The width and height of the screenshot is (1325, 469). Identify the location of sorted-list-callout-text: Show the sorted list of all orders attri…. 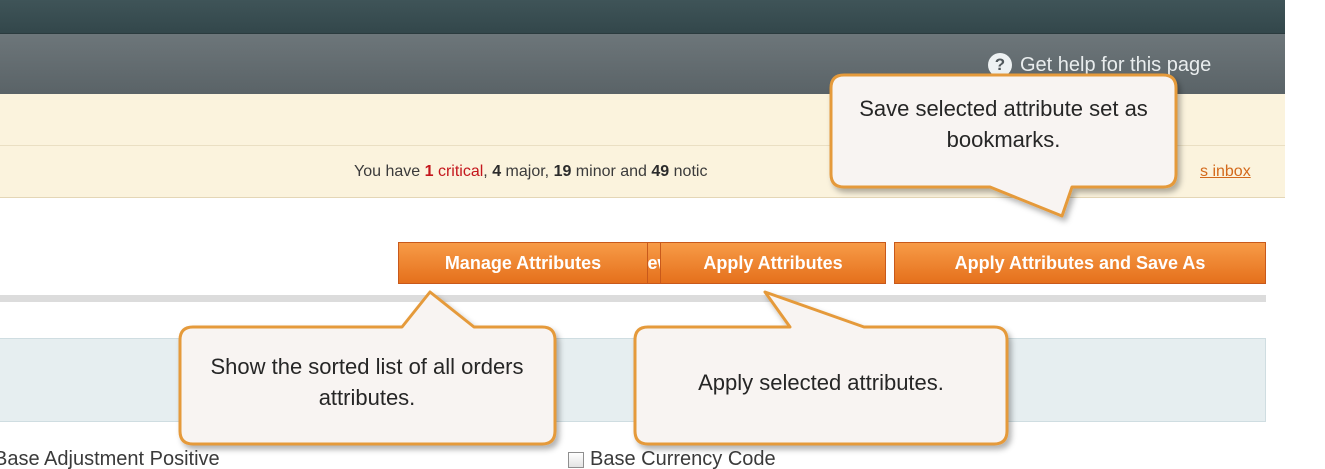
(367, 382).